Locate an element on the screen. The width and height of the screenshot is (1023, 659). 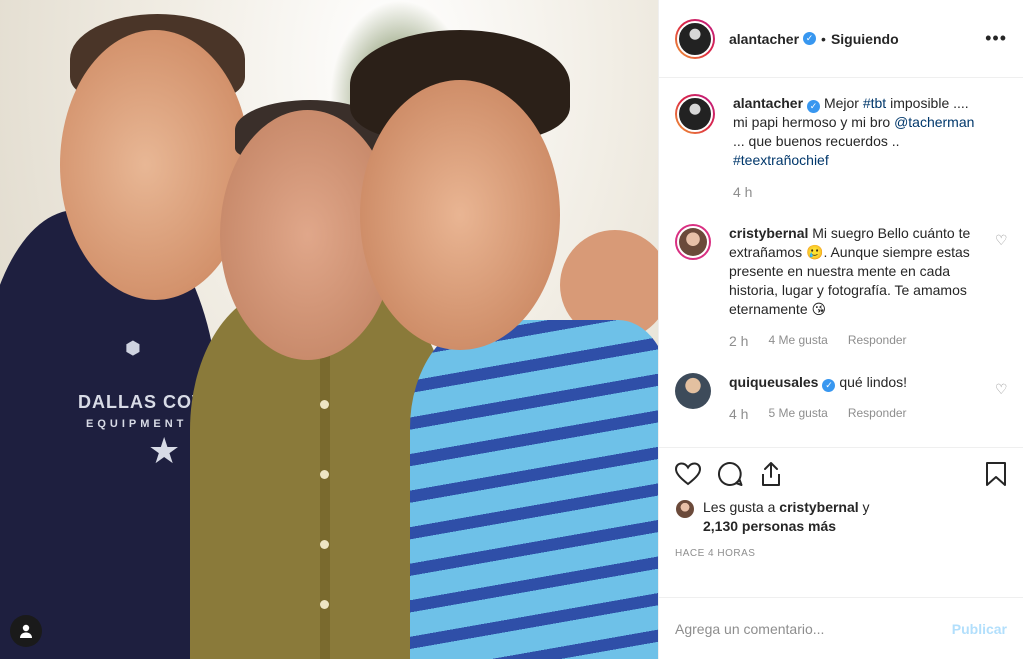
follow-button: Siguiendo is located at coordinates (865, 39).